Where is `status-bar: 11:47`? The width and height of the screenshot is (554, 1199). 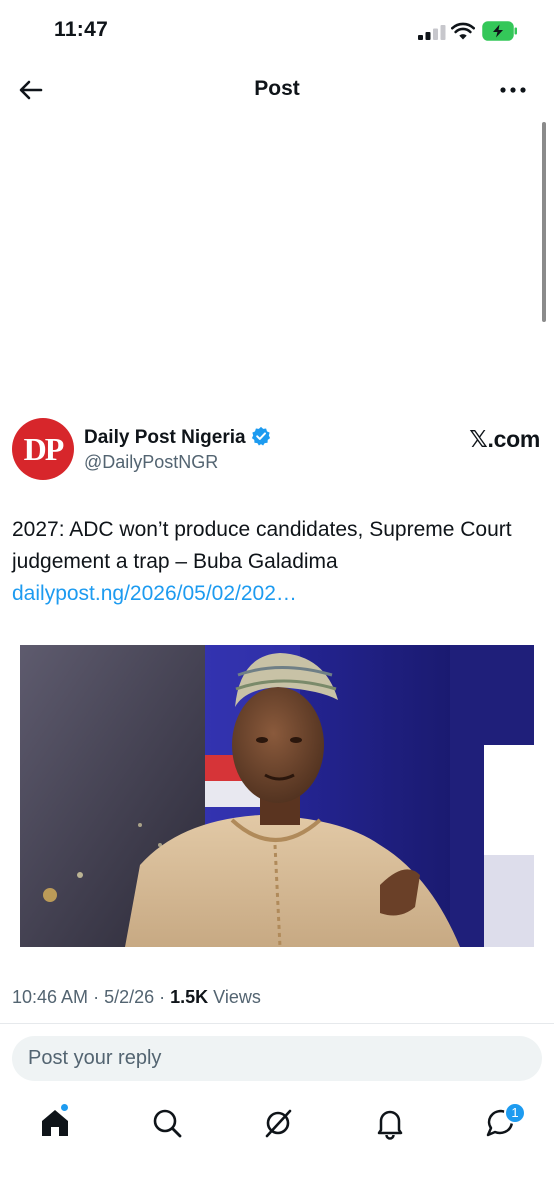
status-bar: 11:47 is located at coordinates (277, 31).